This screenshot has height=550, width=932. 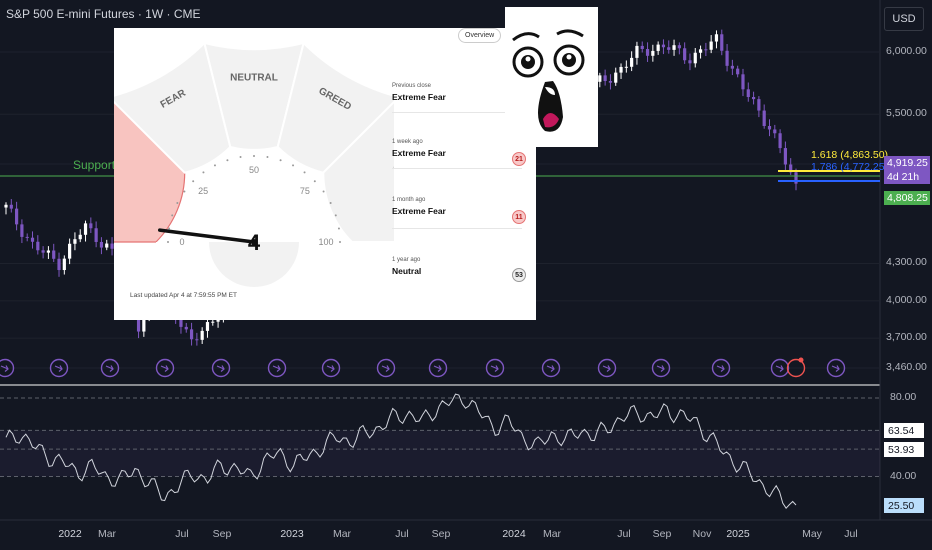 I want to click on history-item: 1 year ago Neutral, so click(x=406, y=266).